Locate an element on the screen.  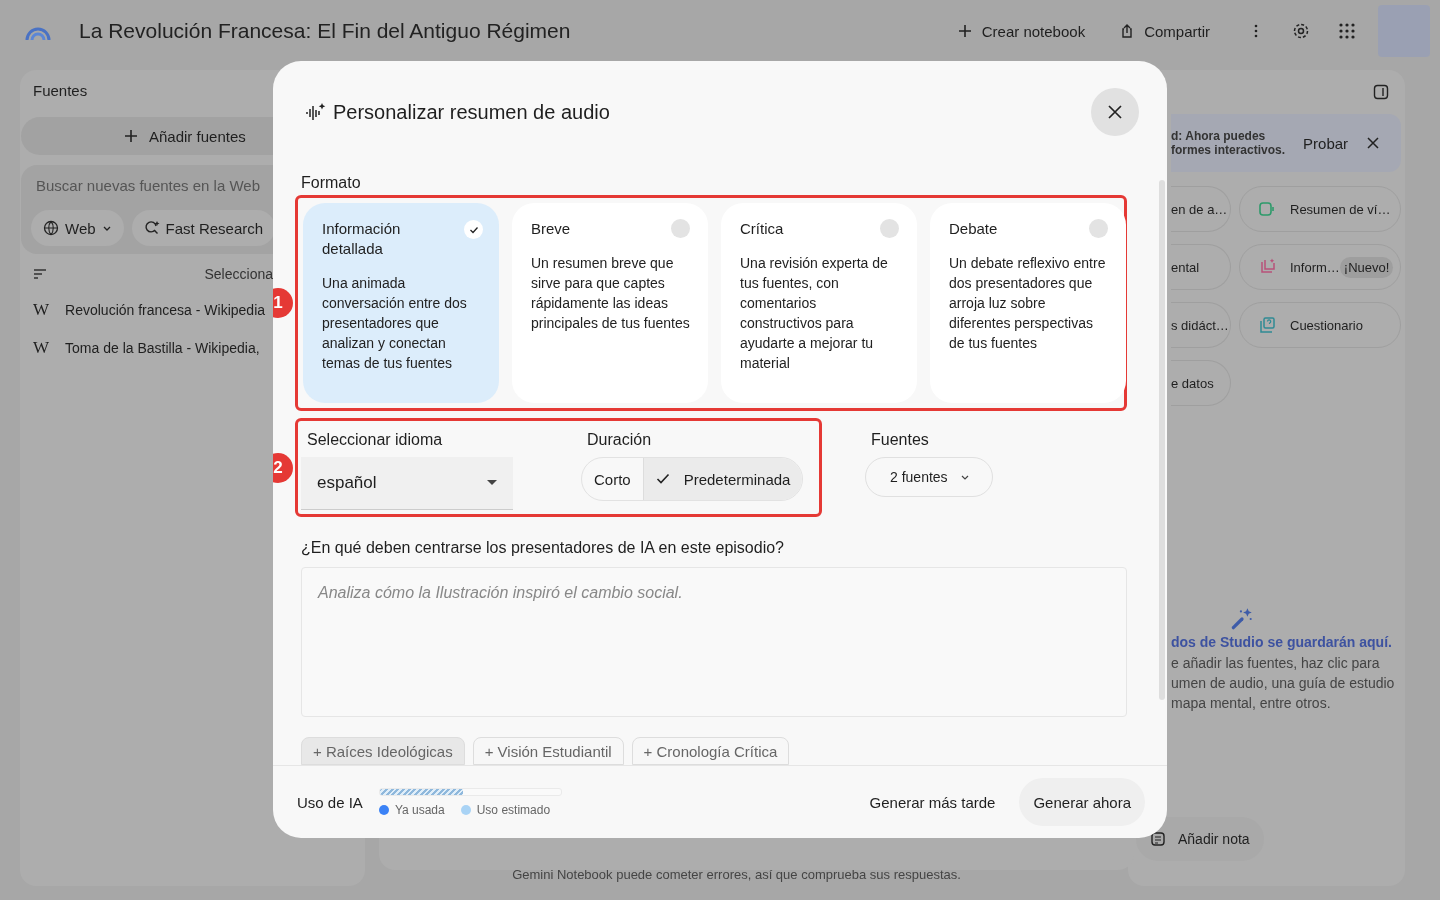
quiz-icon is located at coordinates (1267, 325).